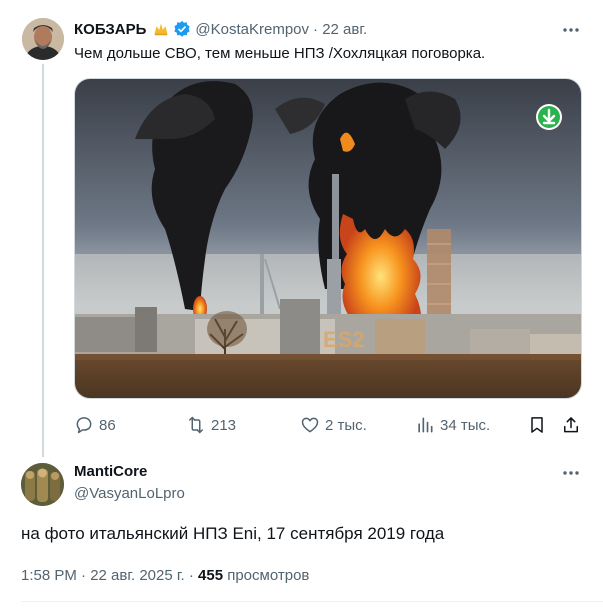 The height and width of the screenshot is (611, 603). I want to click on reply-views-count: 455, so click(211, 575).